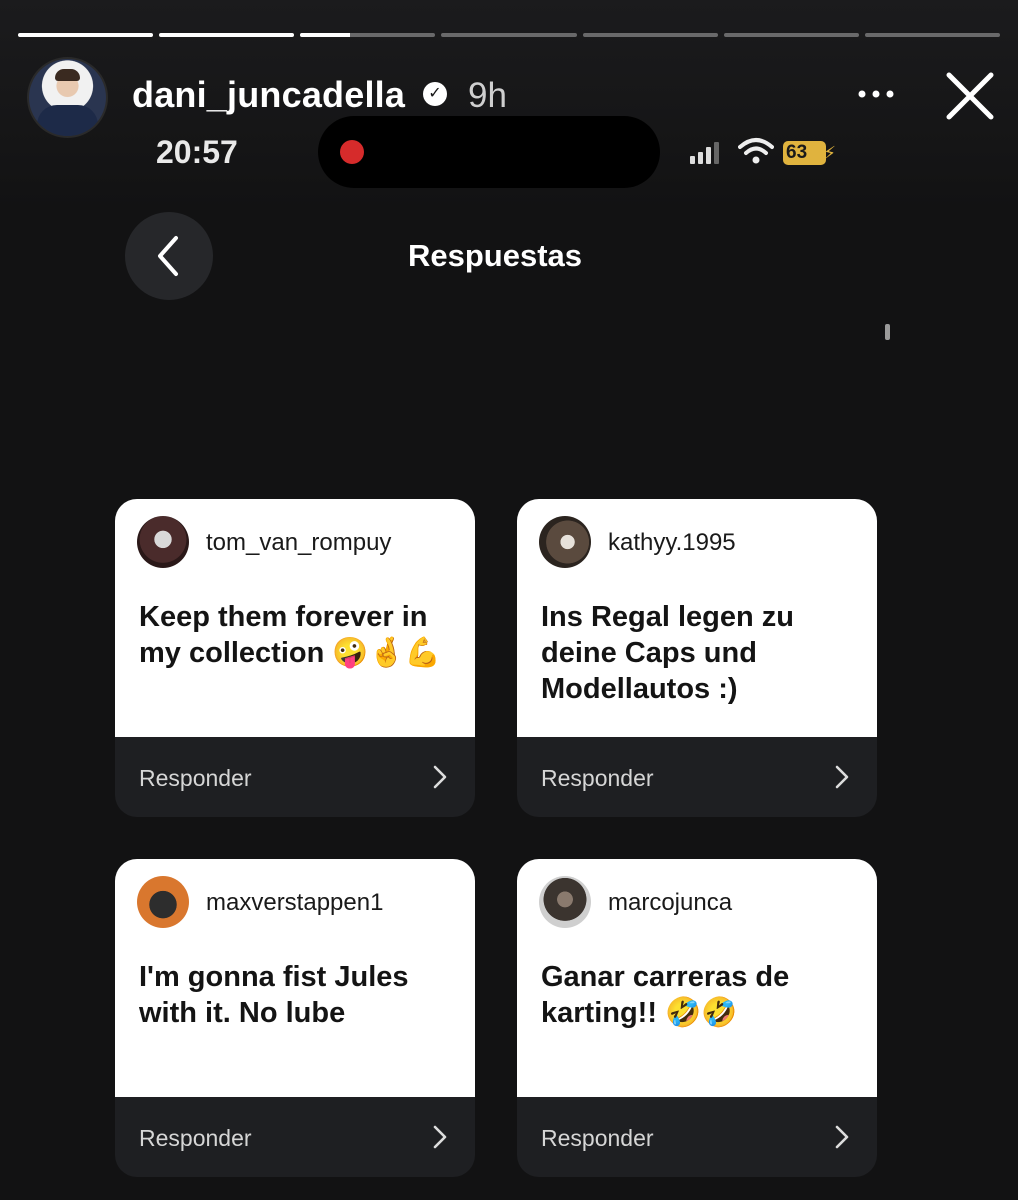  Describe the element at coordinates (268, 95) in the screenshot. I see `story-username: dani_juncadella` at that location.